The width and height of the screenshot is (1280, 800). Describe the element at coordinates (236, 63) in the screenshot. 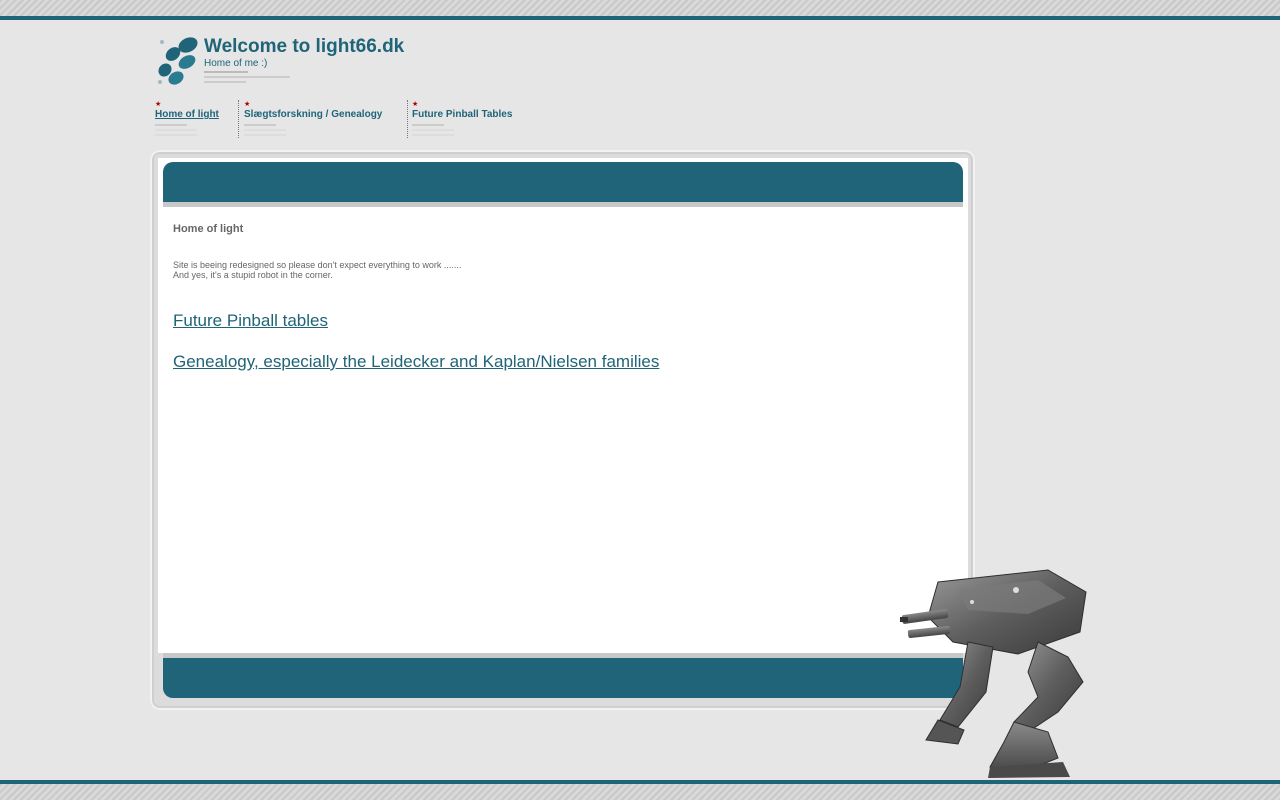

I see `page-subtitle: Home of me :)` at that location.